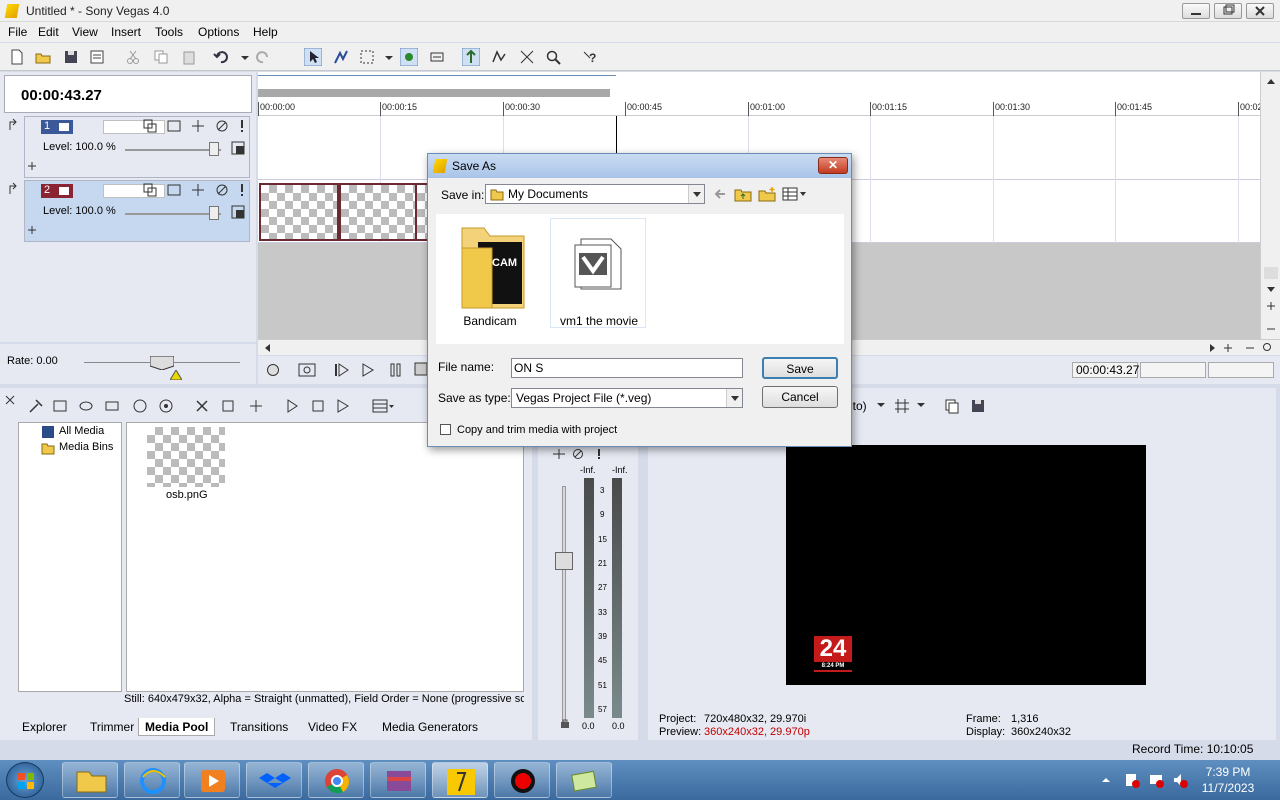 Image resolution: width=1280 pixels, height=800 pixels. What do you see at coordinates (833, 165) in the screenshot?
I see `dialog-close-button: ✕` at bounding box center [833, 165].